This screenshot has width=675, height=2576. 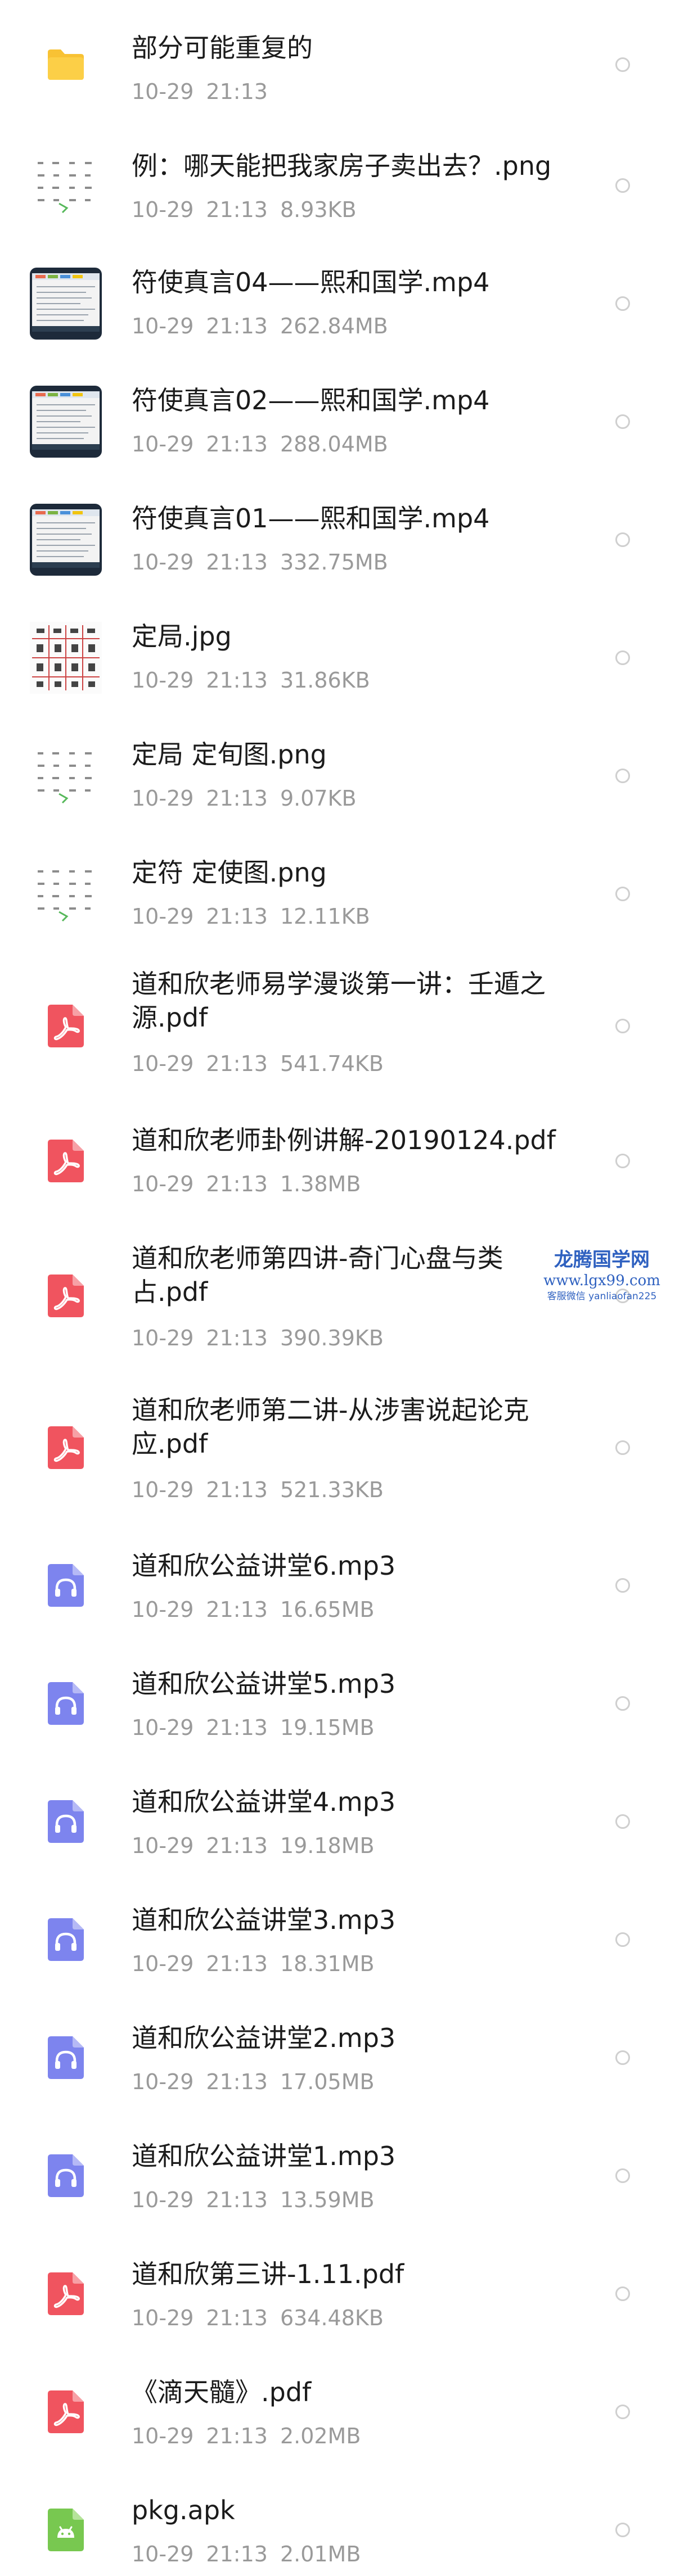 What do you see at coordinates (311, 518) in the screenshot?
I see `file-name: 符使真言01——熙和国学.mp4` at bounding box center [311, 518].